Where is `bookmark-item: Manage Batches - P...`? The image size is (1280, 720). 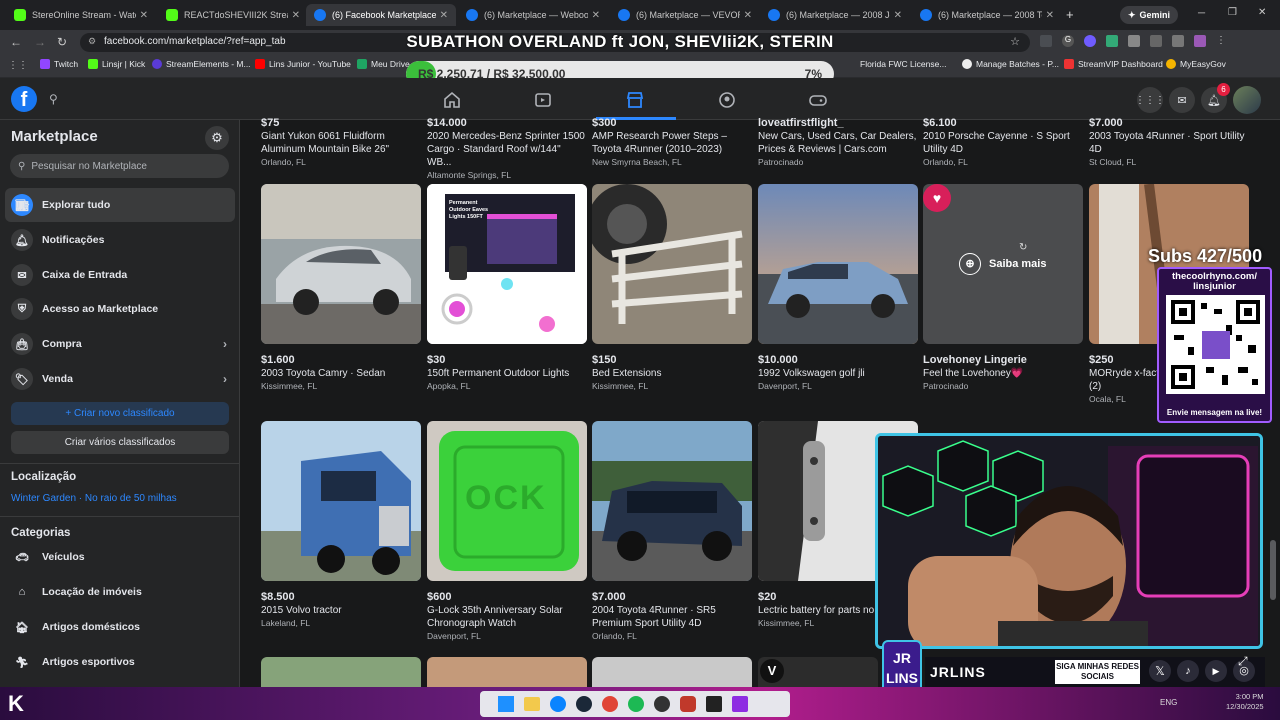
bookmark-item: Manage Batches - P... is located at coordinates (1010, 64).